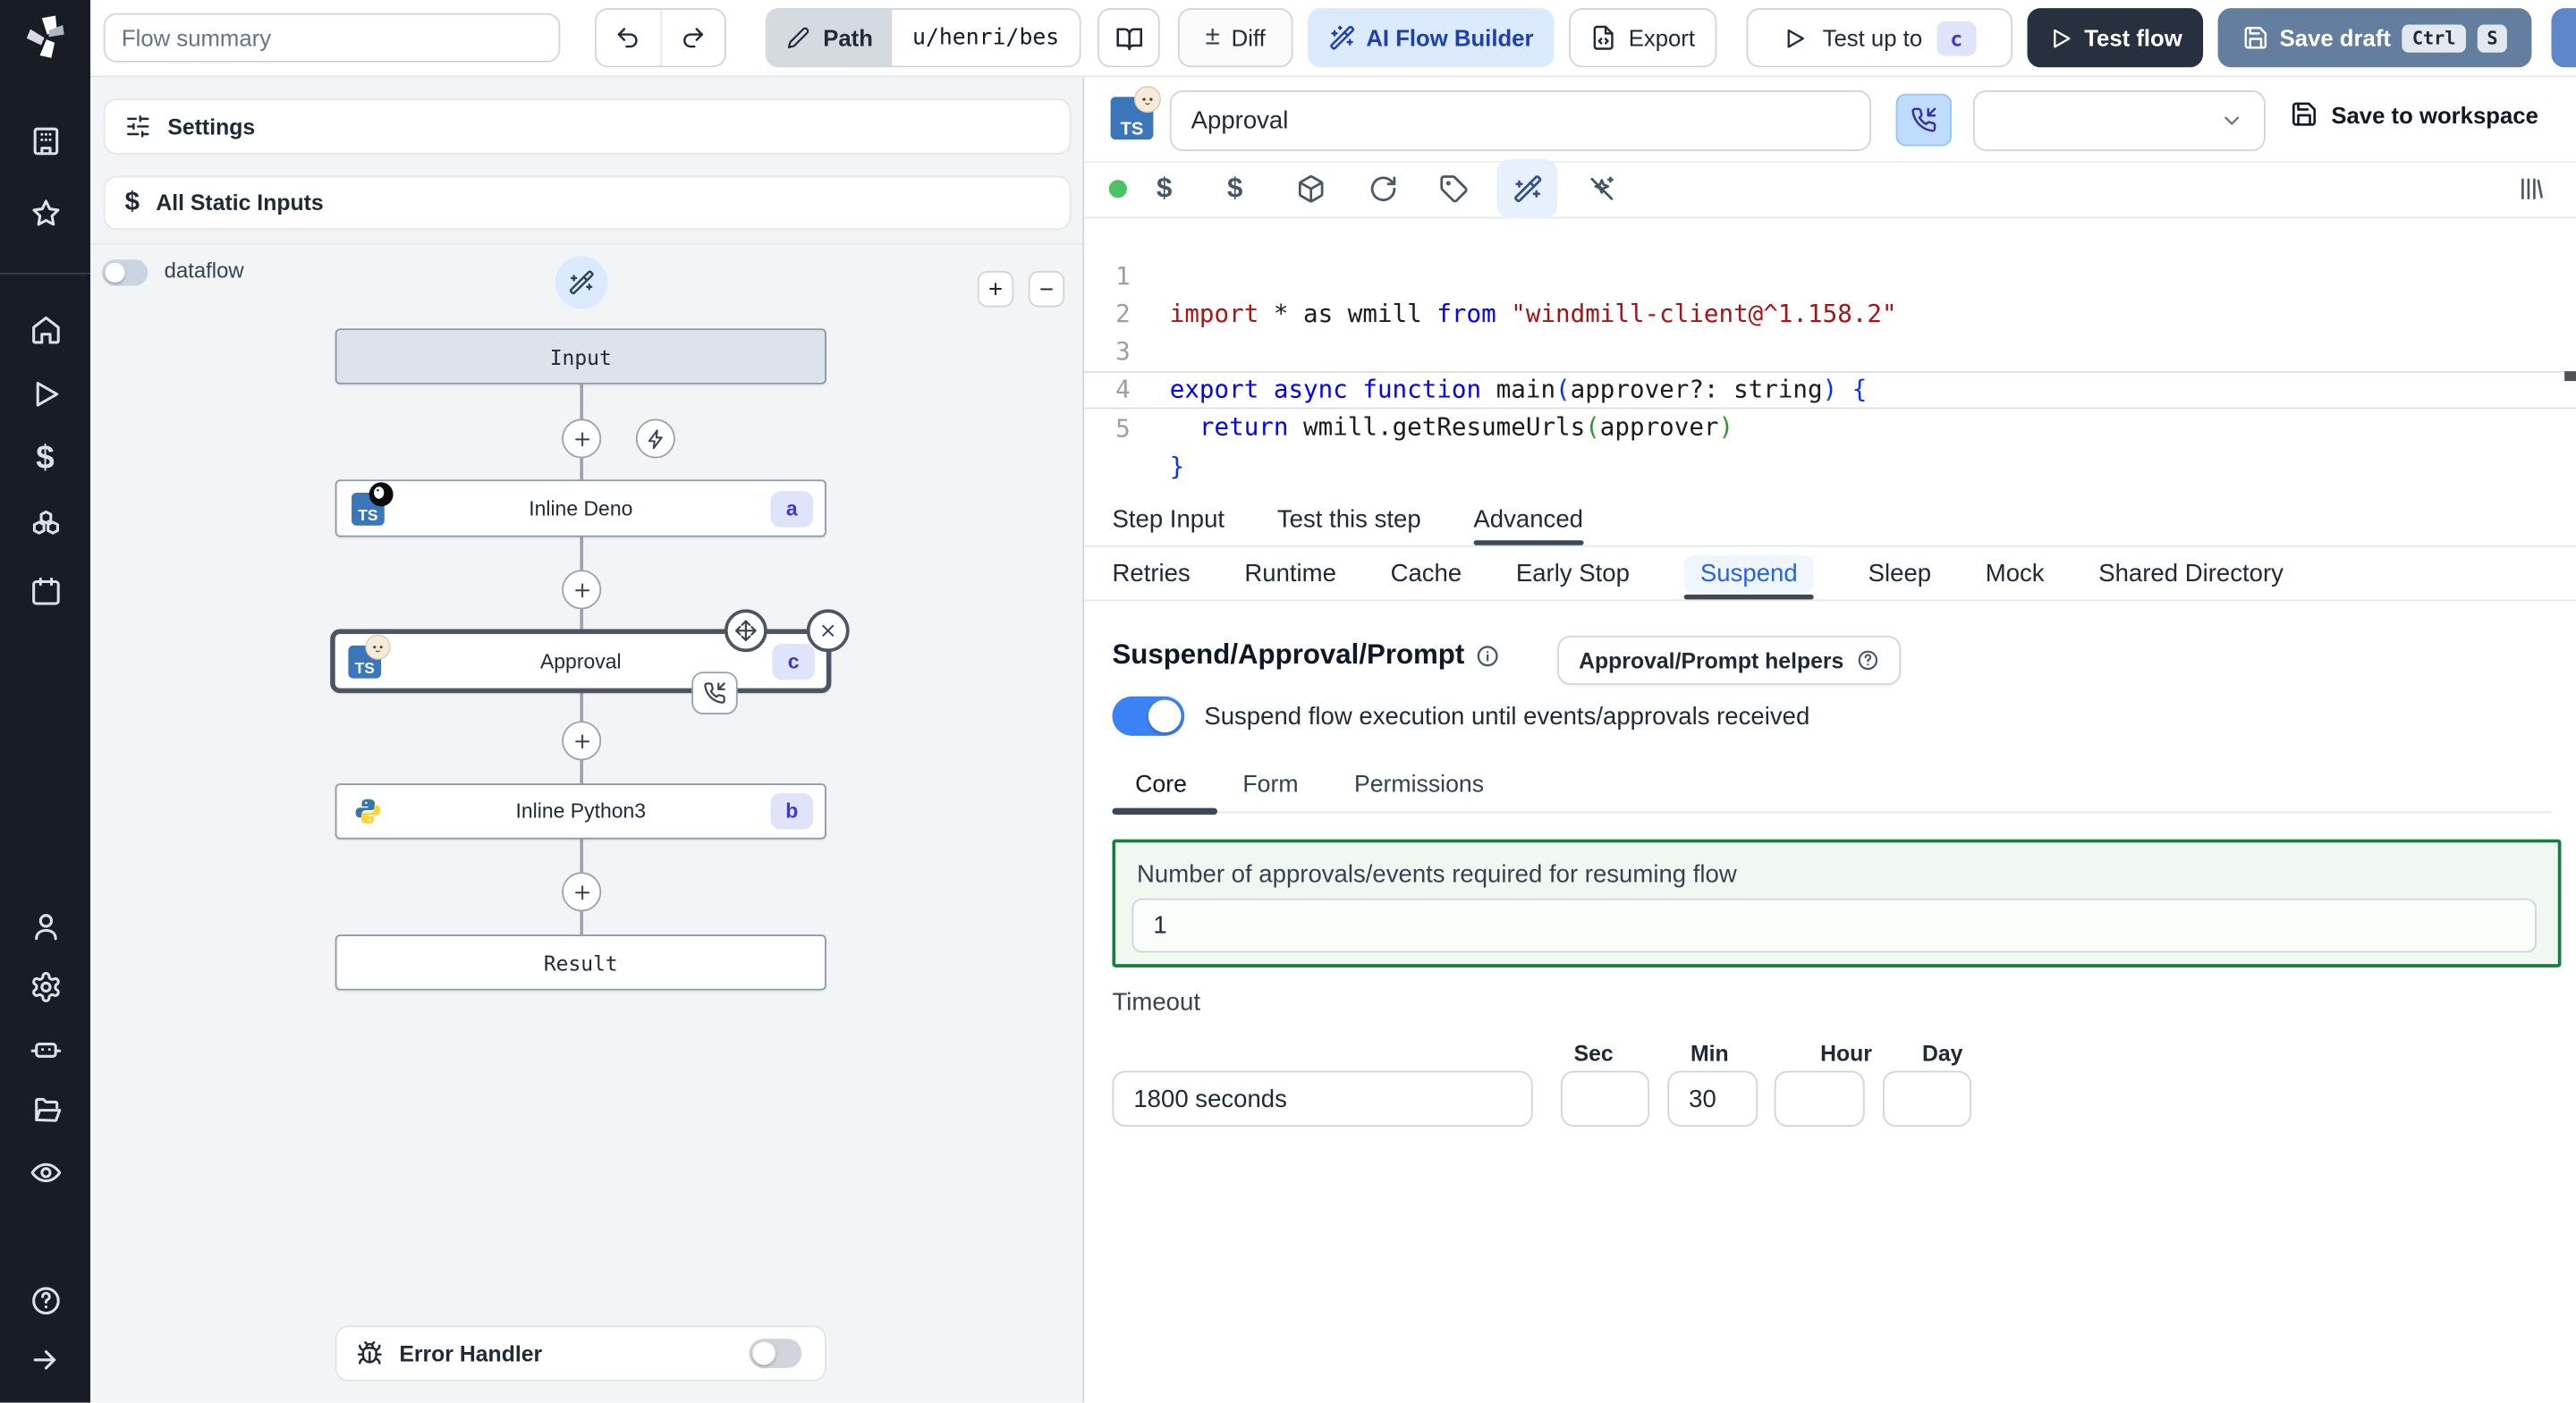  What do you see at coordinates (995, 289) in the screenshot?
I see `zoom-in-button: +` at bounding box center [995, 289].